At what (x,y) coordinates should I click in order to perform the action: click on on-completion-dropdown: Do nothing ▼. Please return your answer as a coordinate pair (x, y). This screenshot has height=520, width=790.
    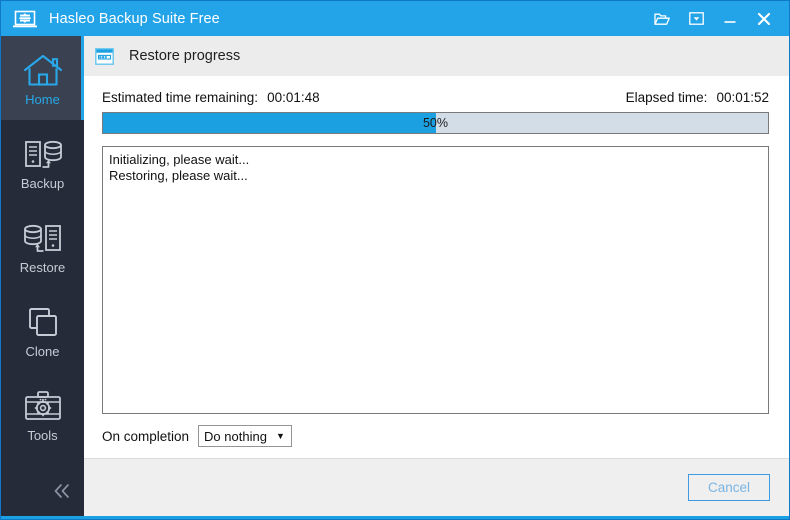
    Looking at the image, I should click on (245, 436).